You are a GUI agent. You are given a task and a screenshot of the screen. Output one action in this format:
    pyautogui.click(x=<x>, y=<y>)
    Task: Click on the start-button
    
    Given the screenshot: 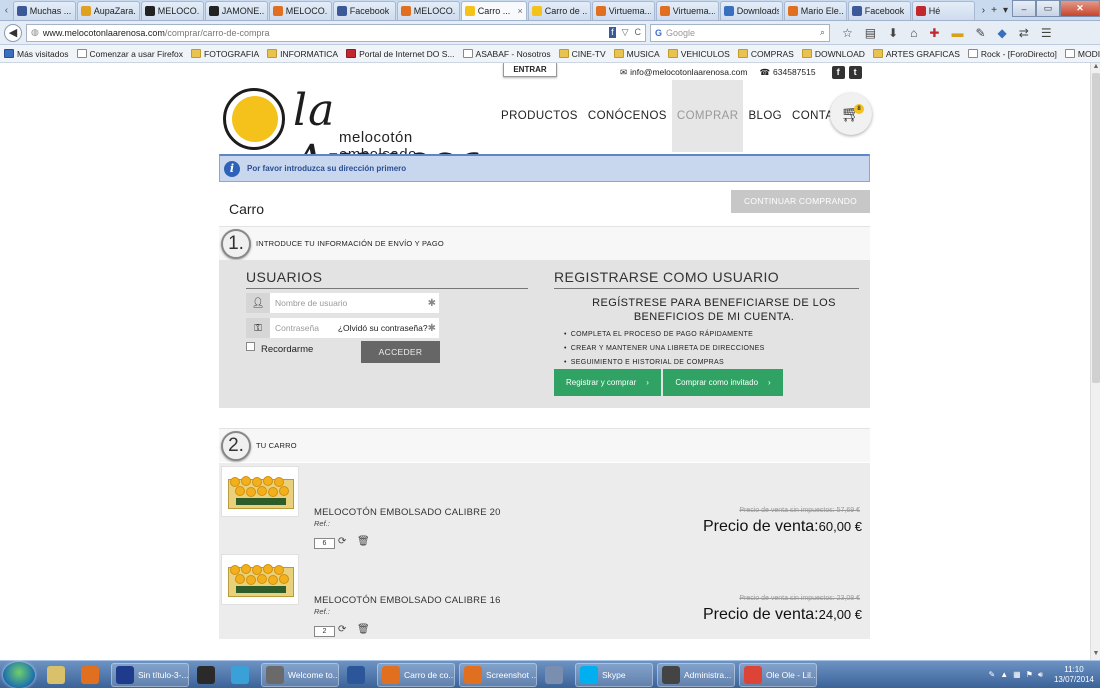 What is the action you would take?
    pyautogui.click(x=19, y=674)
    